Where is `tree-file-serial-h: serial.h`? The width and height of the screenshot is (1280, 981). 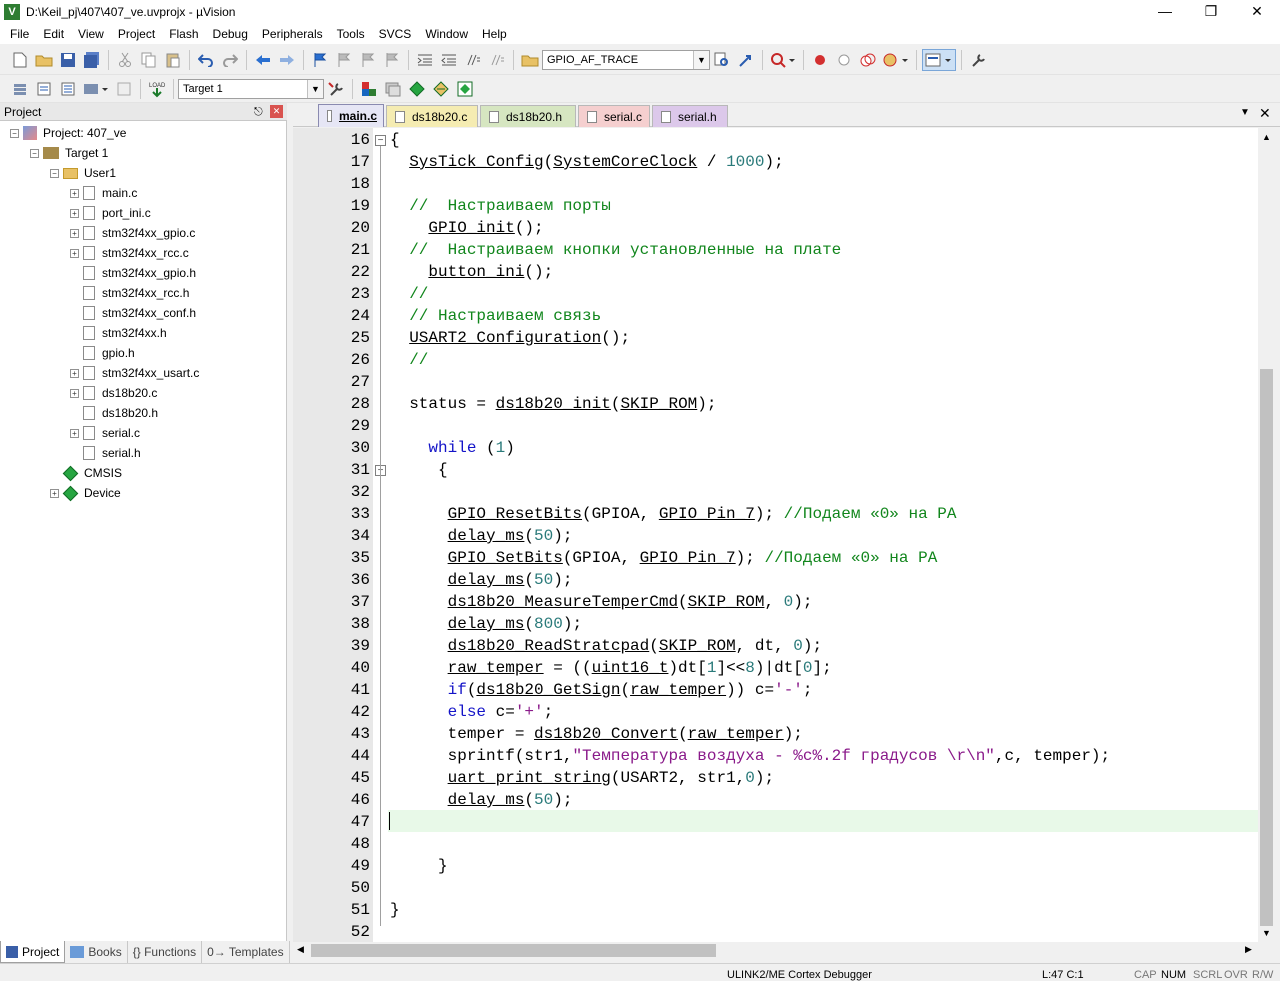 tree-file-serial-h: serial.h is located at coordinates (105, 453).